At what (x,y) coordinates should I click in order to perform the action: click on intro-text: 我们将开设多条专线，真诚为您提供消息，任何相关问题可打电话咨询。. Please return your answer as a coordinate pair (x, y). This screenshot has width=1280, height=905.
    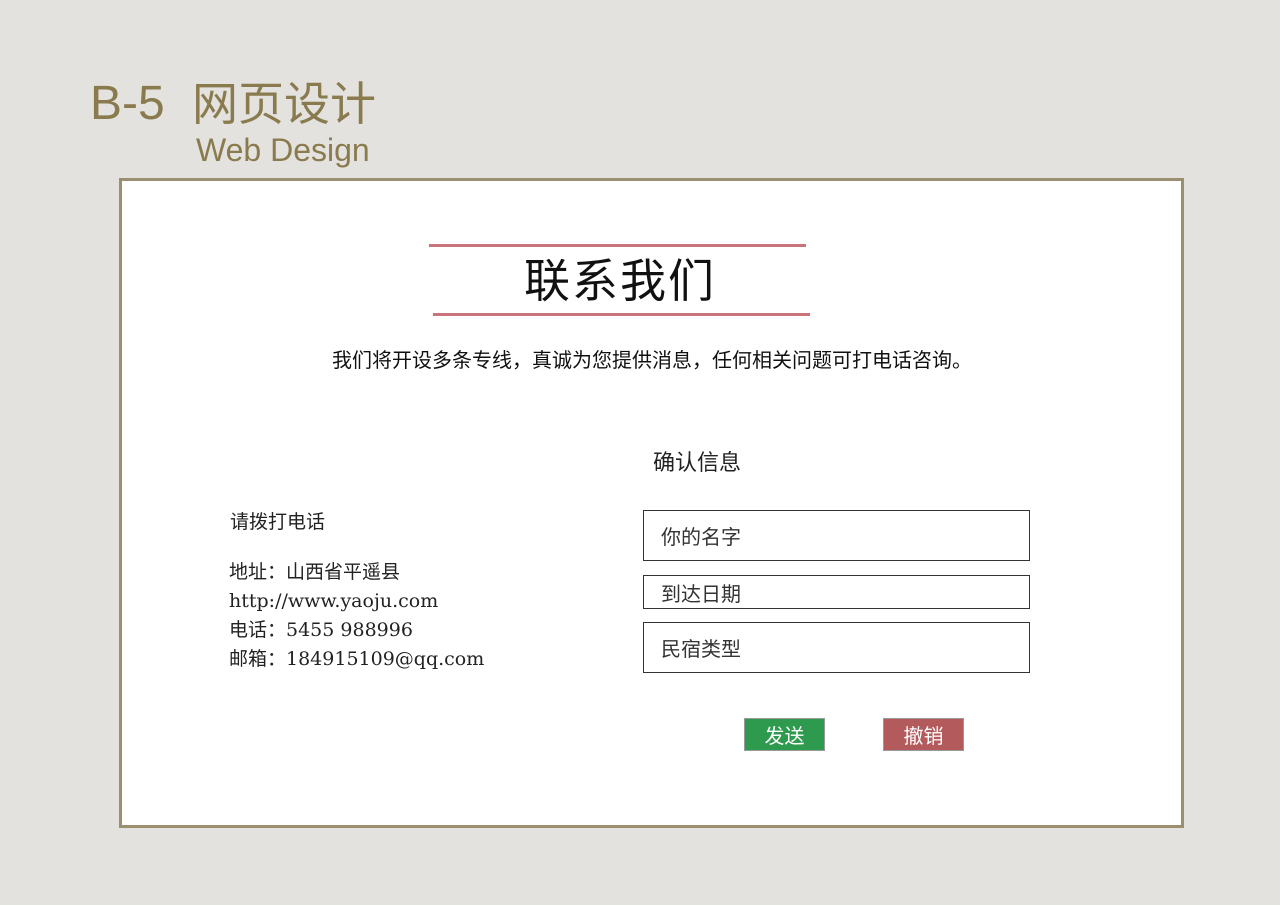
    Looking at the image, I should click on (652, 360).